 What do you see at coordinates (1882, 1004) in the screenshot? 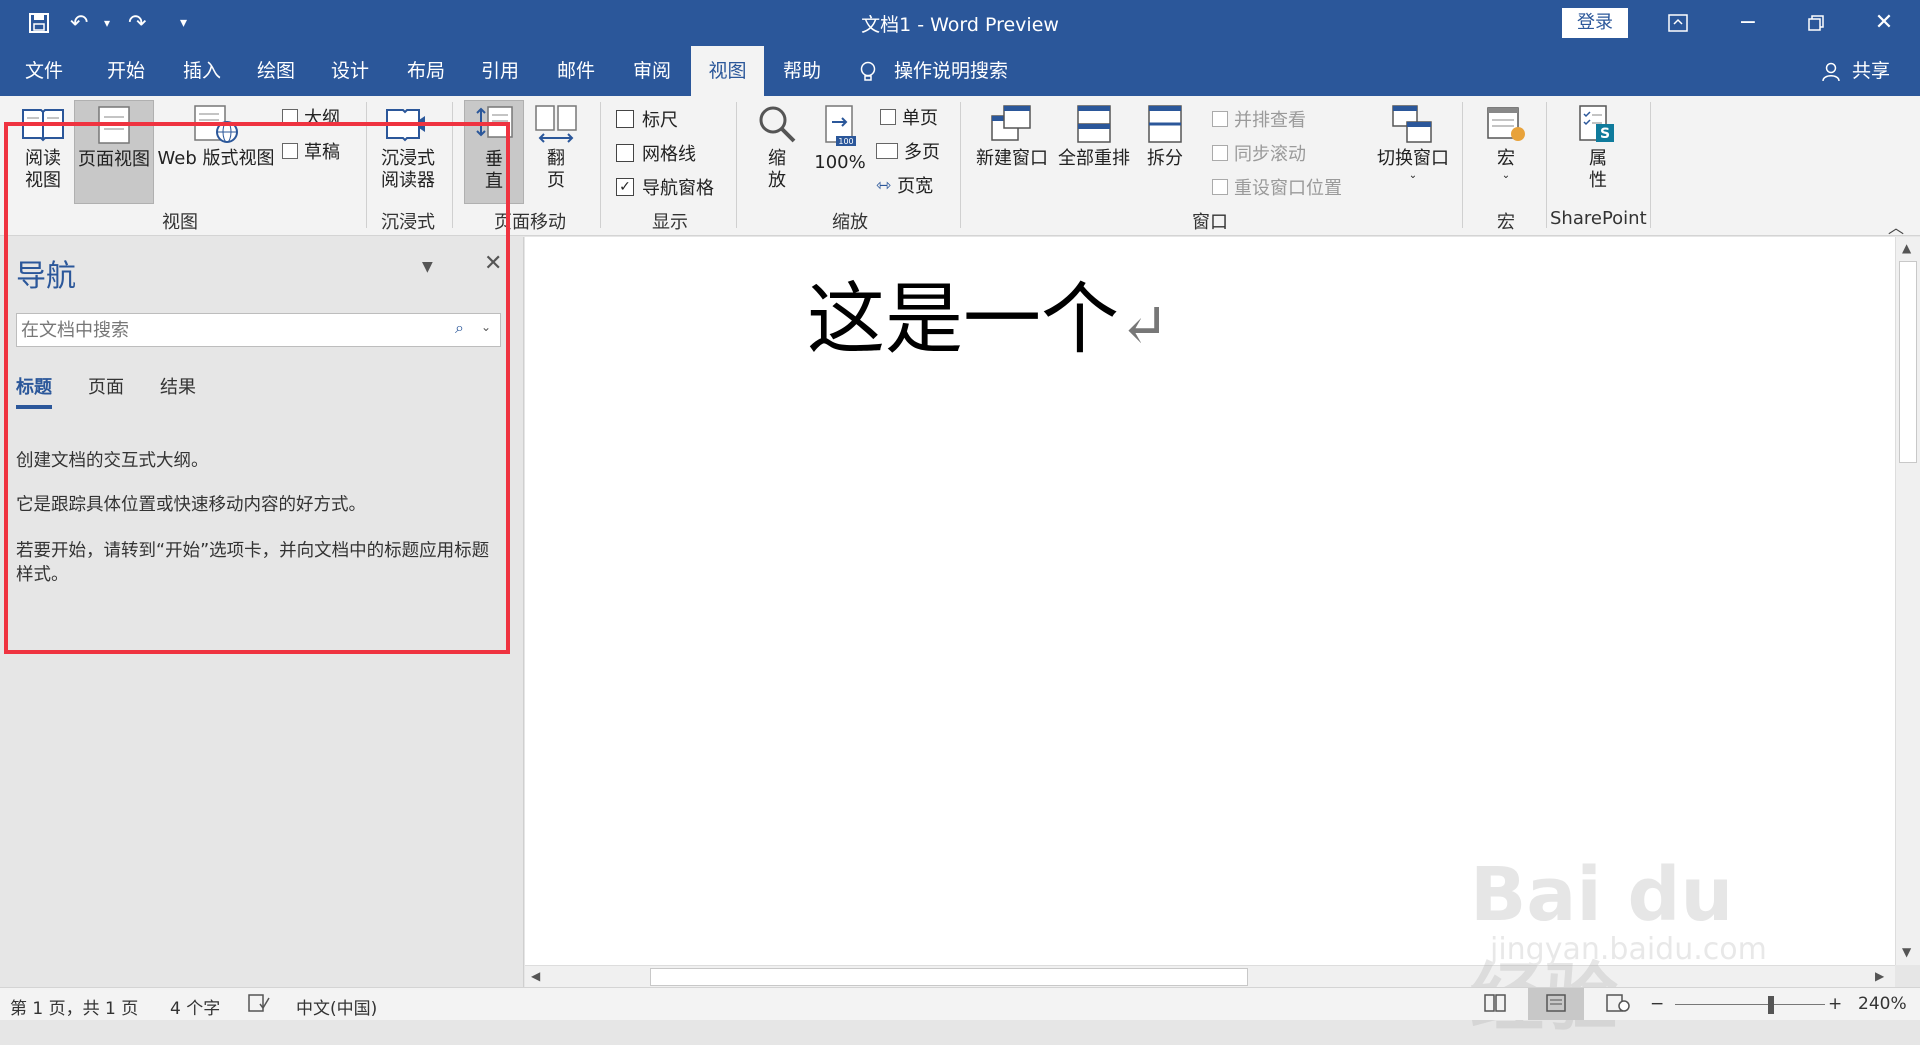
I see `zoom-level: 240%` at bounding box center [1882, 1004].